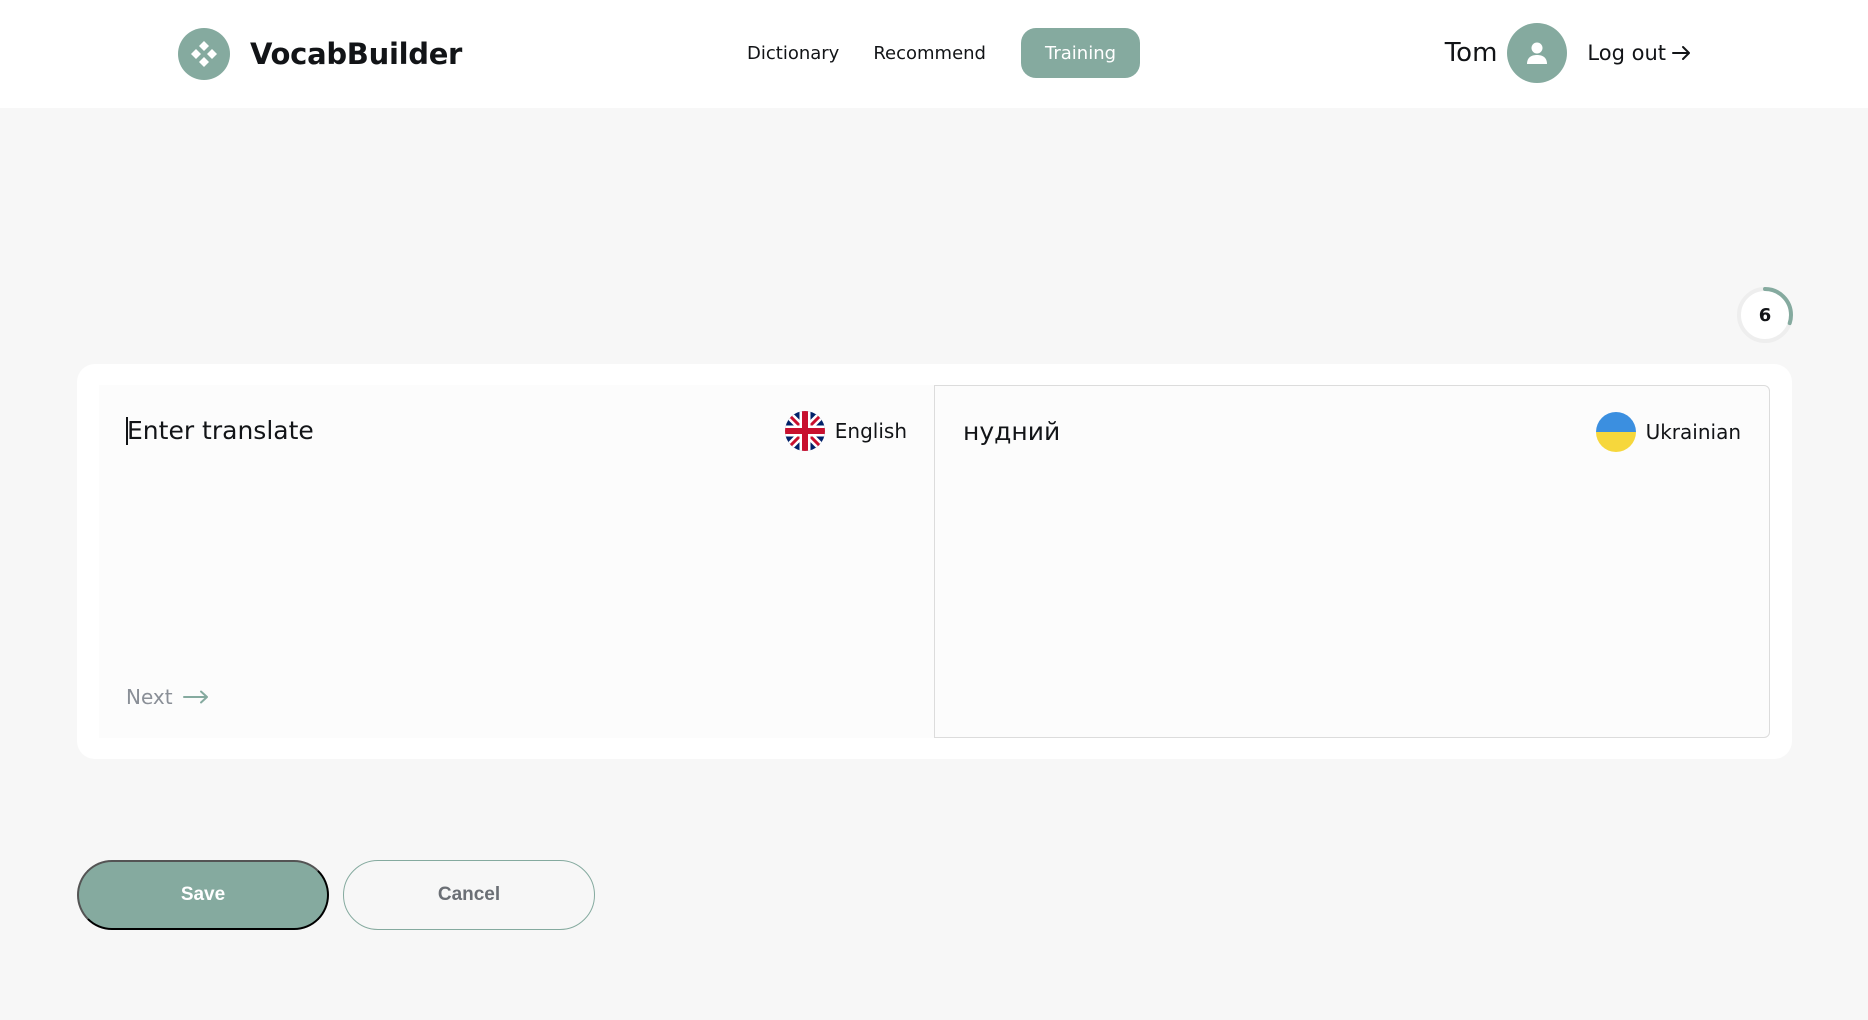 The image size is (1868, 1020). I want to click on main-nav: Dictionary Recommend Training, so click(935, 53).